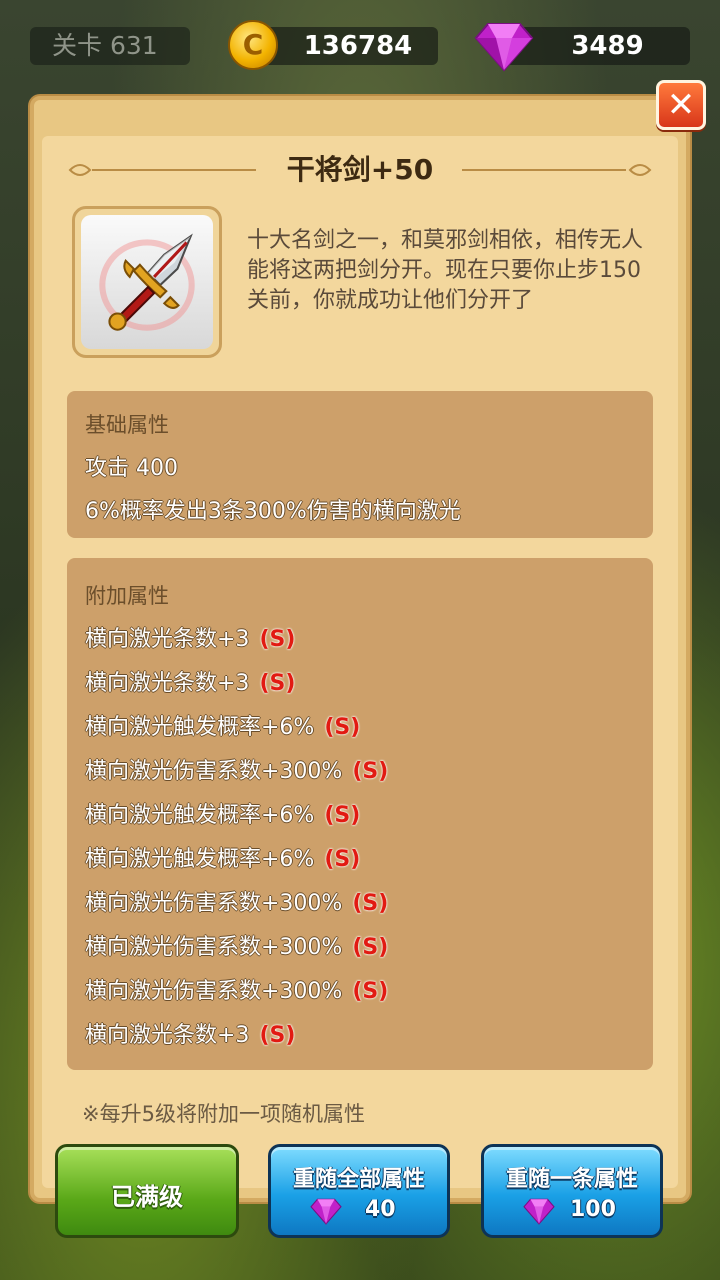 Image resolution: width=720 pixels, height=1280 pixels. What do you see at coordinates (223, 1114) in the screenshot?
I see `upgrade-note: ※每升5级将附加一项随机属性` at bounding box center [223, 1114].